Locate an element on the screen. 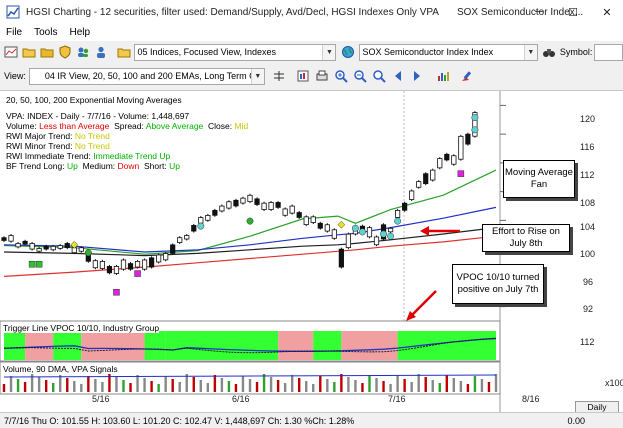  bf-long-label: BF Trend Long: is located at coordinates (35, 166).